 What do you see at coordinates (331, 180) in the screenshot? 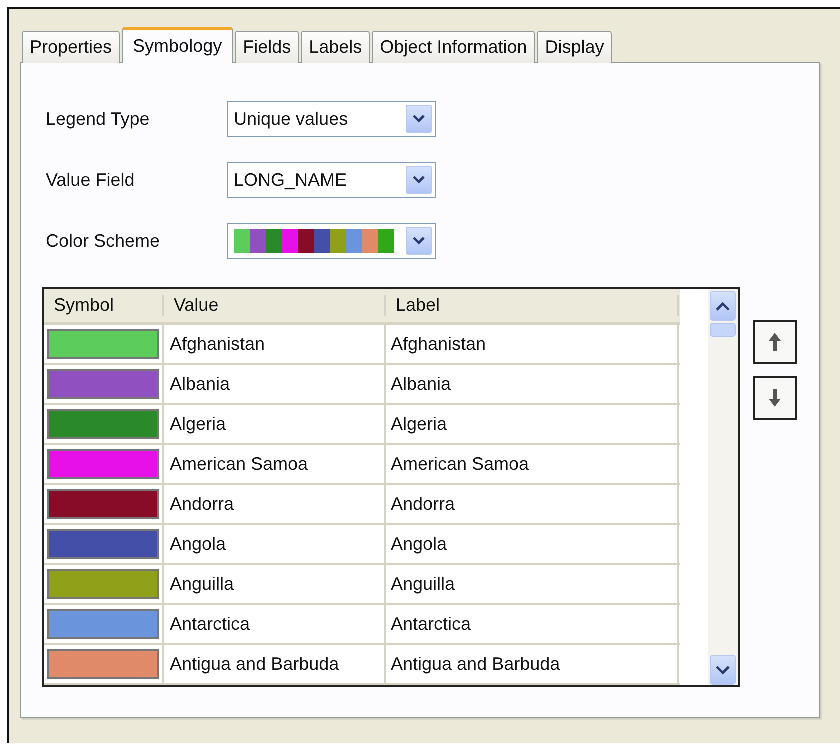
I see `dropdown: LONG_NAME` at bounding box center [331, 180].